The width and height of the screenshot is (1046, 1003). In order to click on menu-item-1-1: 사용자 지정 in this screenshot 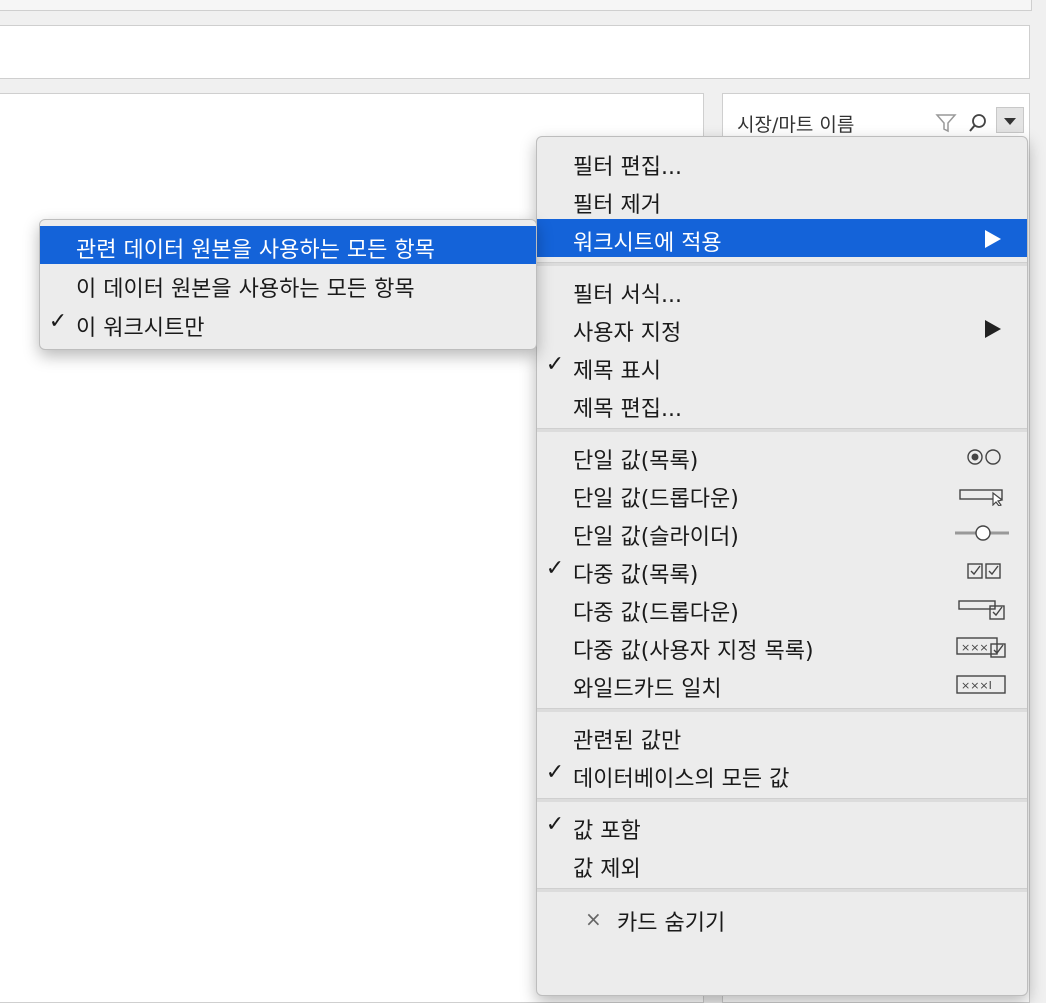, I will do `click(782, 328)`.